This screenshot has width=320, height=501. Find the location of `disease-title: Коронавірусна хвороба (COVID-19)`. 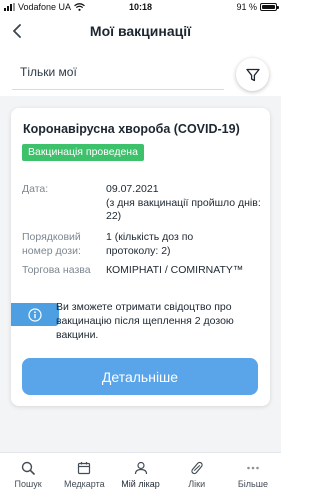

disease-title: Коронавірусна хвороба (COVID-19) is located at coordinates (131, 129).